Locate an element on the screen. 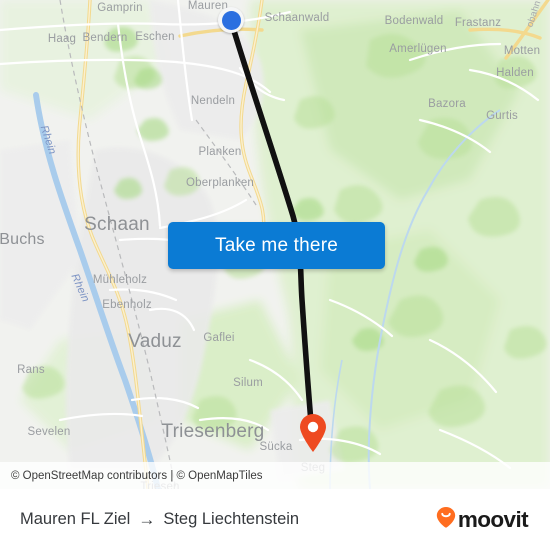 This screenshot has width=550, height=550. take-me-there-button: Take me there is located at coordinates (276, 245).